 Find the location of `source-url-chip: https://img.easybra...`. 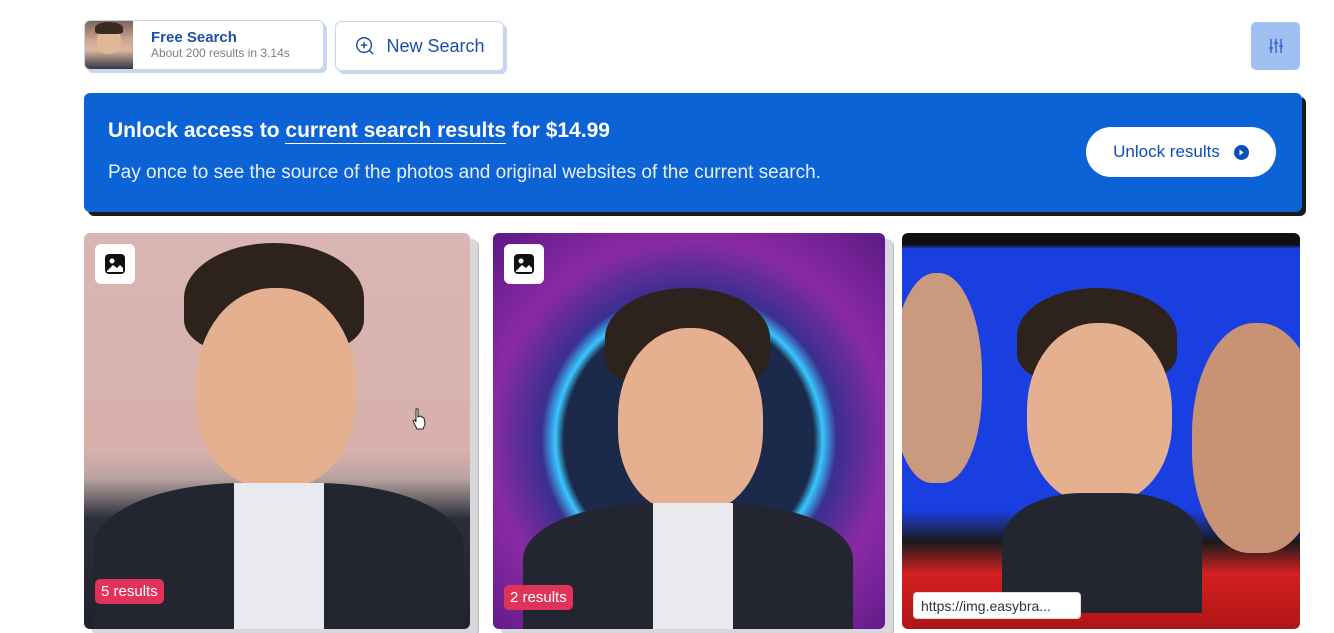

source-url-chip: https://img.easybra... is located at coordinates (997, 605).